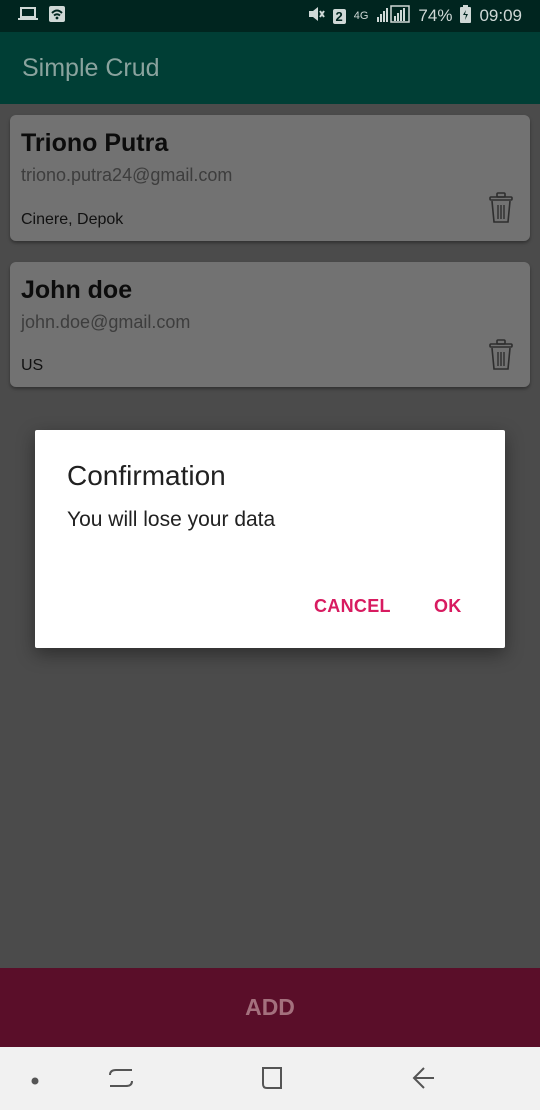 This screenshot has height=1110, width=540. Describe the element at coordinates (121, 1080) in the screenshot. I see `recent-apps-icon` at that location.